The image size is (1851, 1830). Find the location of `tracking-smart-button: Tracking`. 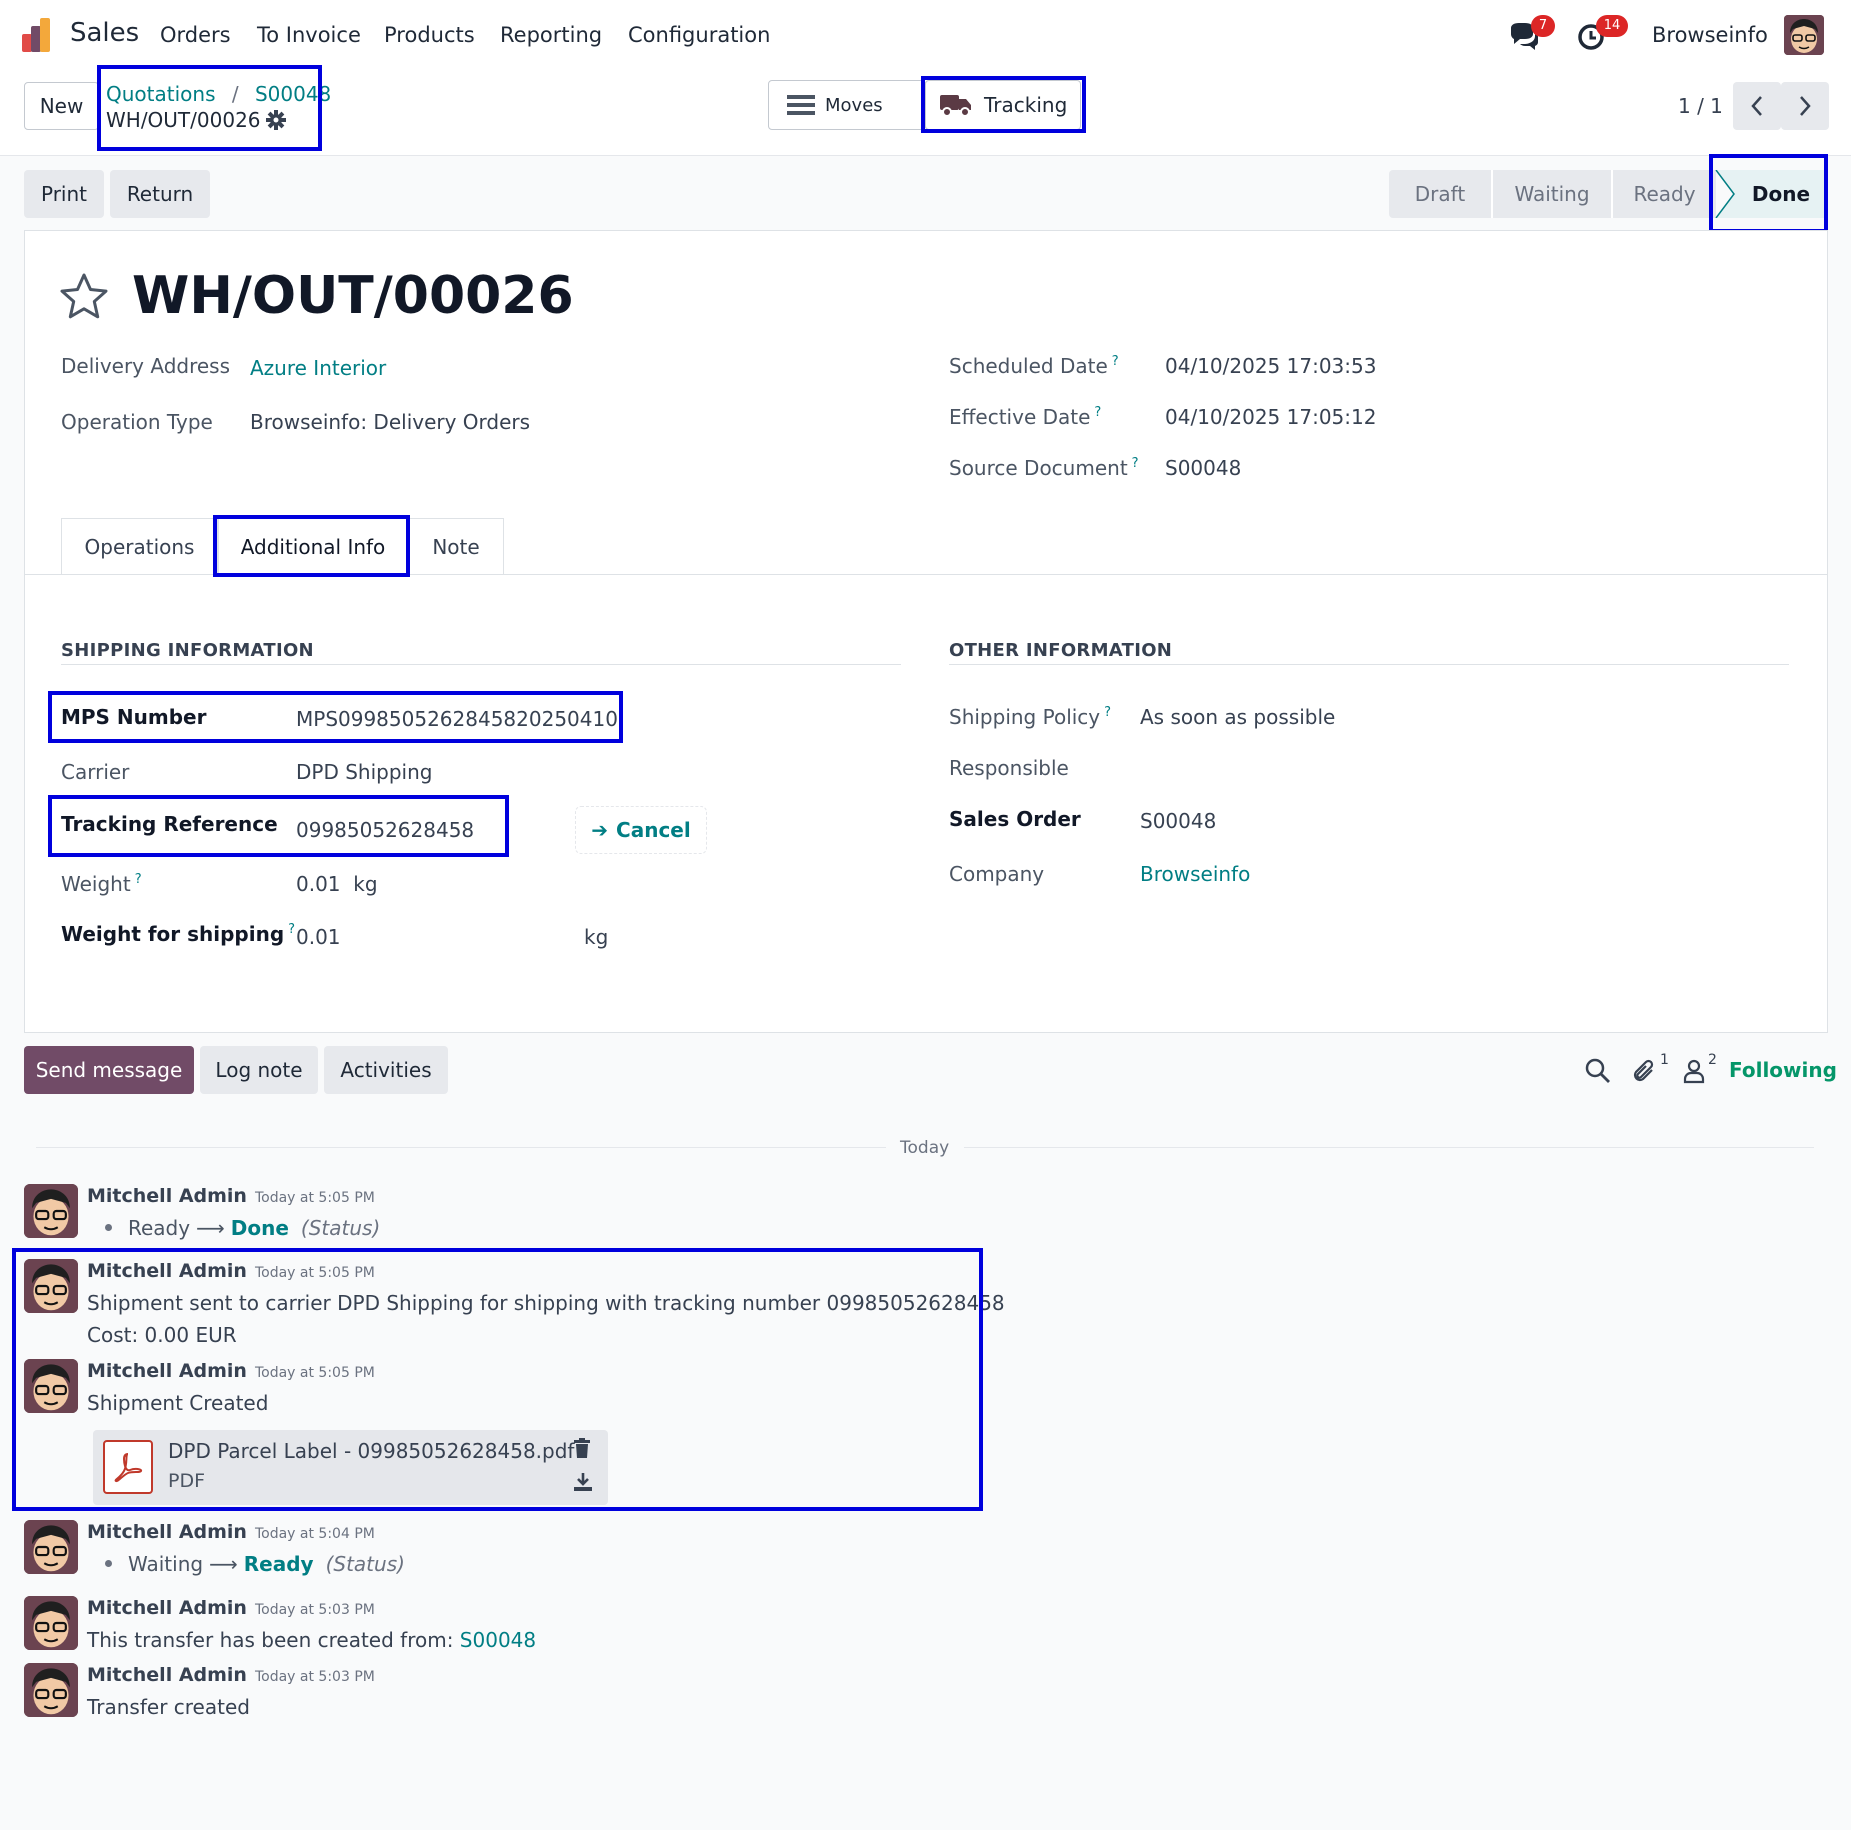

tracking-smart-button: Tracking is located at coordinates (1003, 105).